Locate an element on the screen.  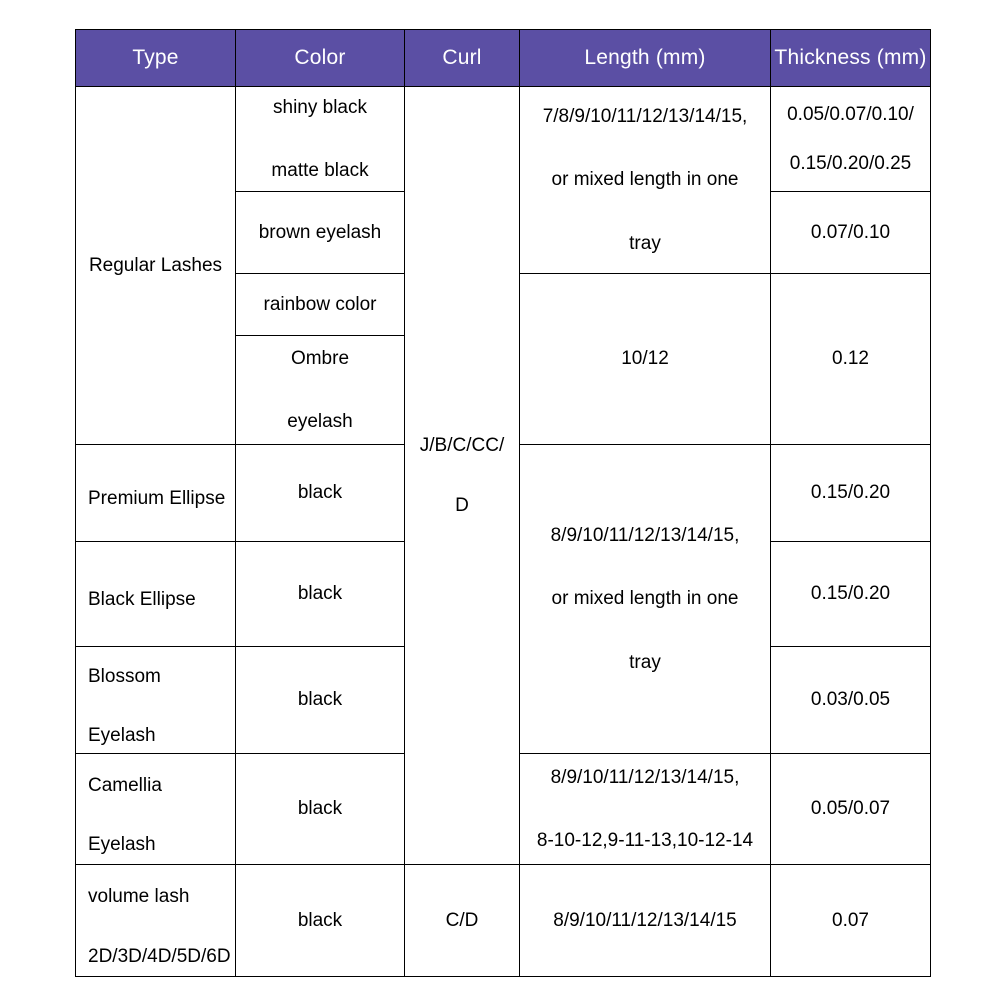
color-ombre-line2-label: eyelash is located at coordinates (320, 421).